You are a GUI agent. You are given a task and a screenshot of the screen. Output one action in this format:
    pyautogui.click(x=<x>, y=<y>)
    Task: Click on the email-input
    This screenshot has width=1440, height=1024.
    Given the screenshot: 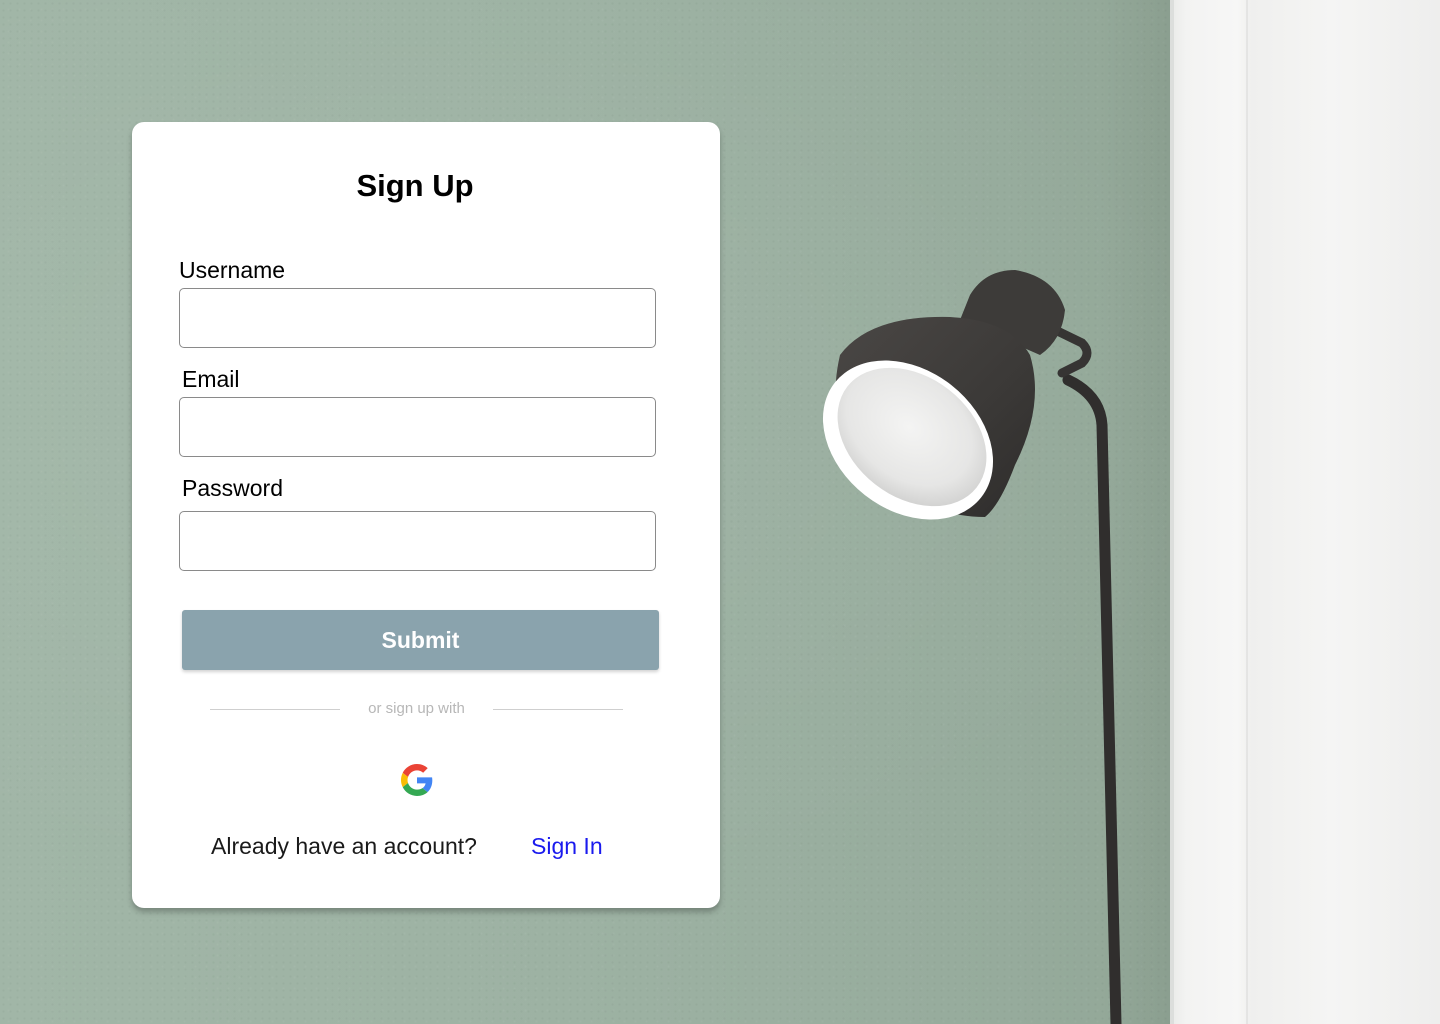 What is the action you would take?
    pyautogui.click(x=417, y=427)
    